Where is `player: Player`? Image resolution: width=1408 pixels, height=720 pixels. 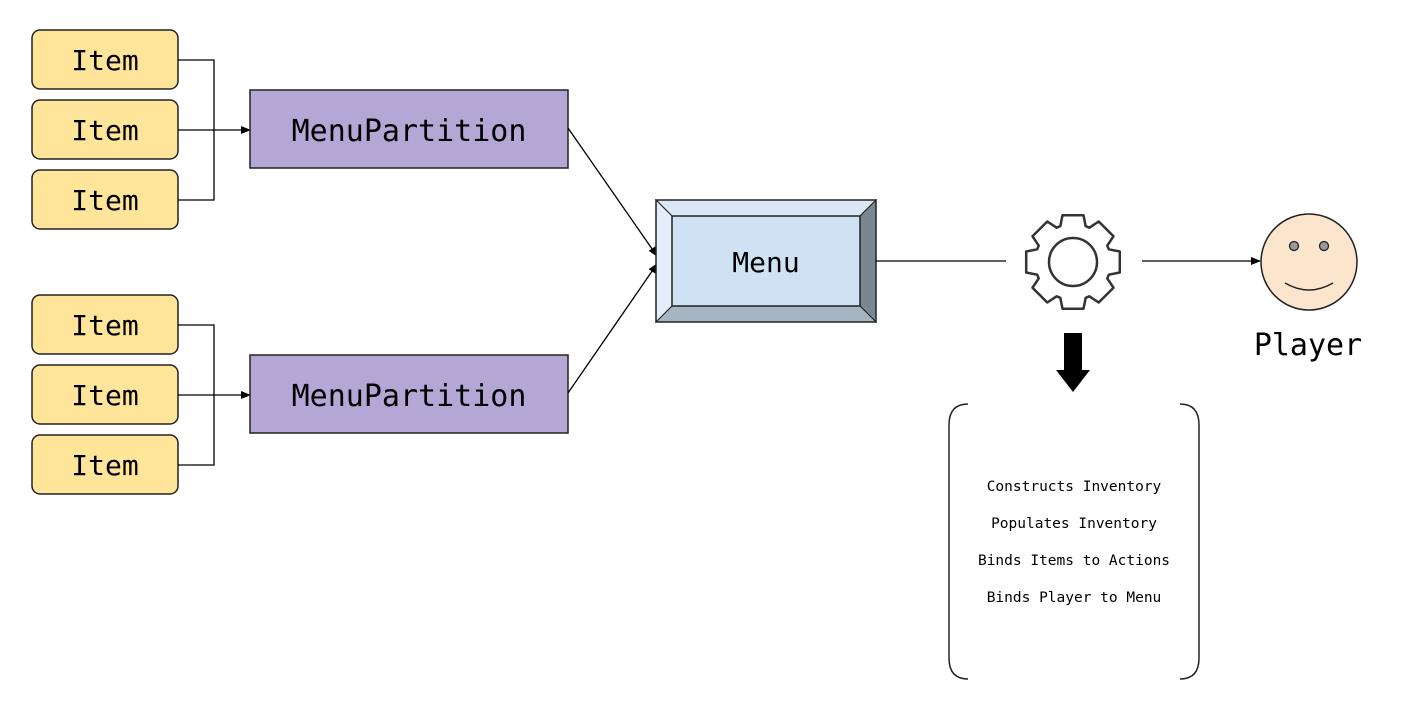
player: Player is located at coordinates (1308, 288).